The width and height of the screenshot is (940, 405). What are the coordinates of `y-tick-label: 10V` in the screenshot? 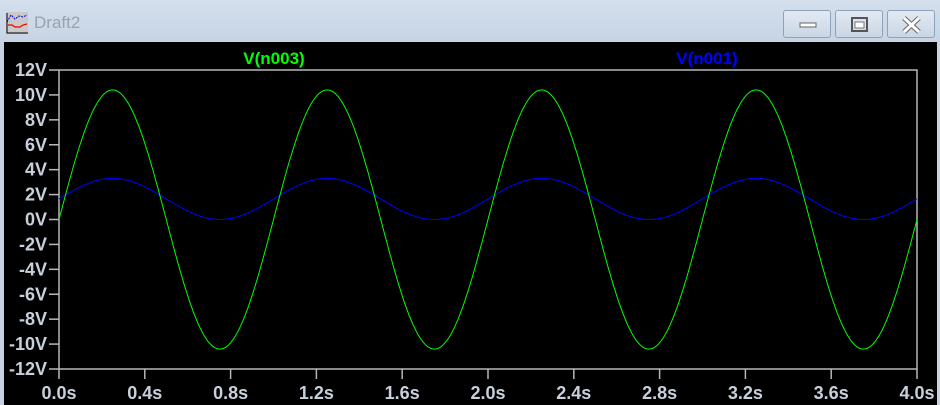 It's located at (31, 95).